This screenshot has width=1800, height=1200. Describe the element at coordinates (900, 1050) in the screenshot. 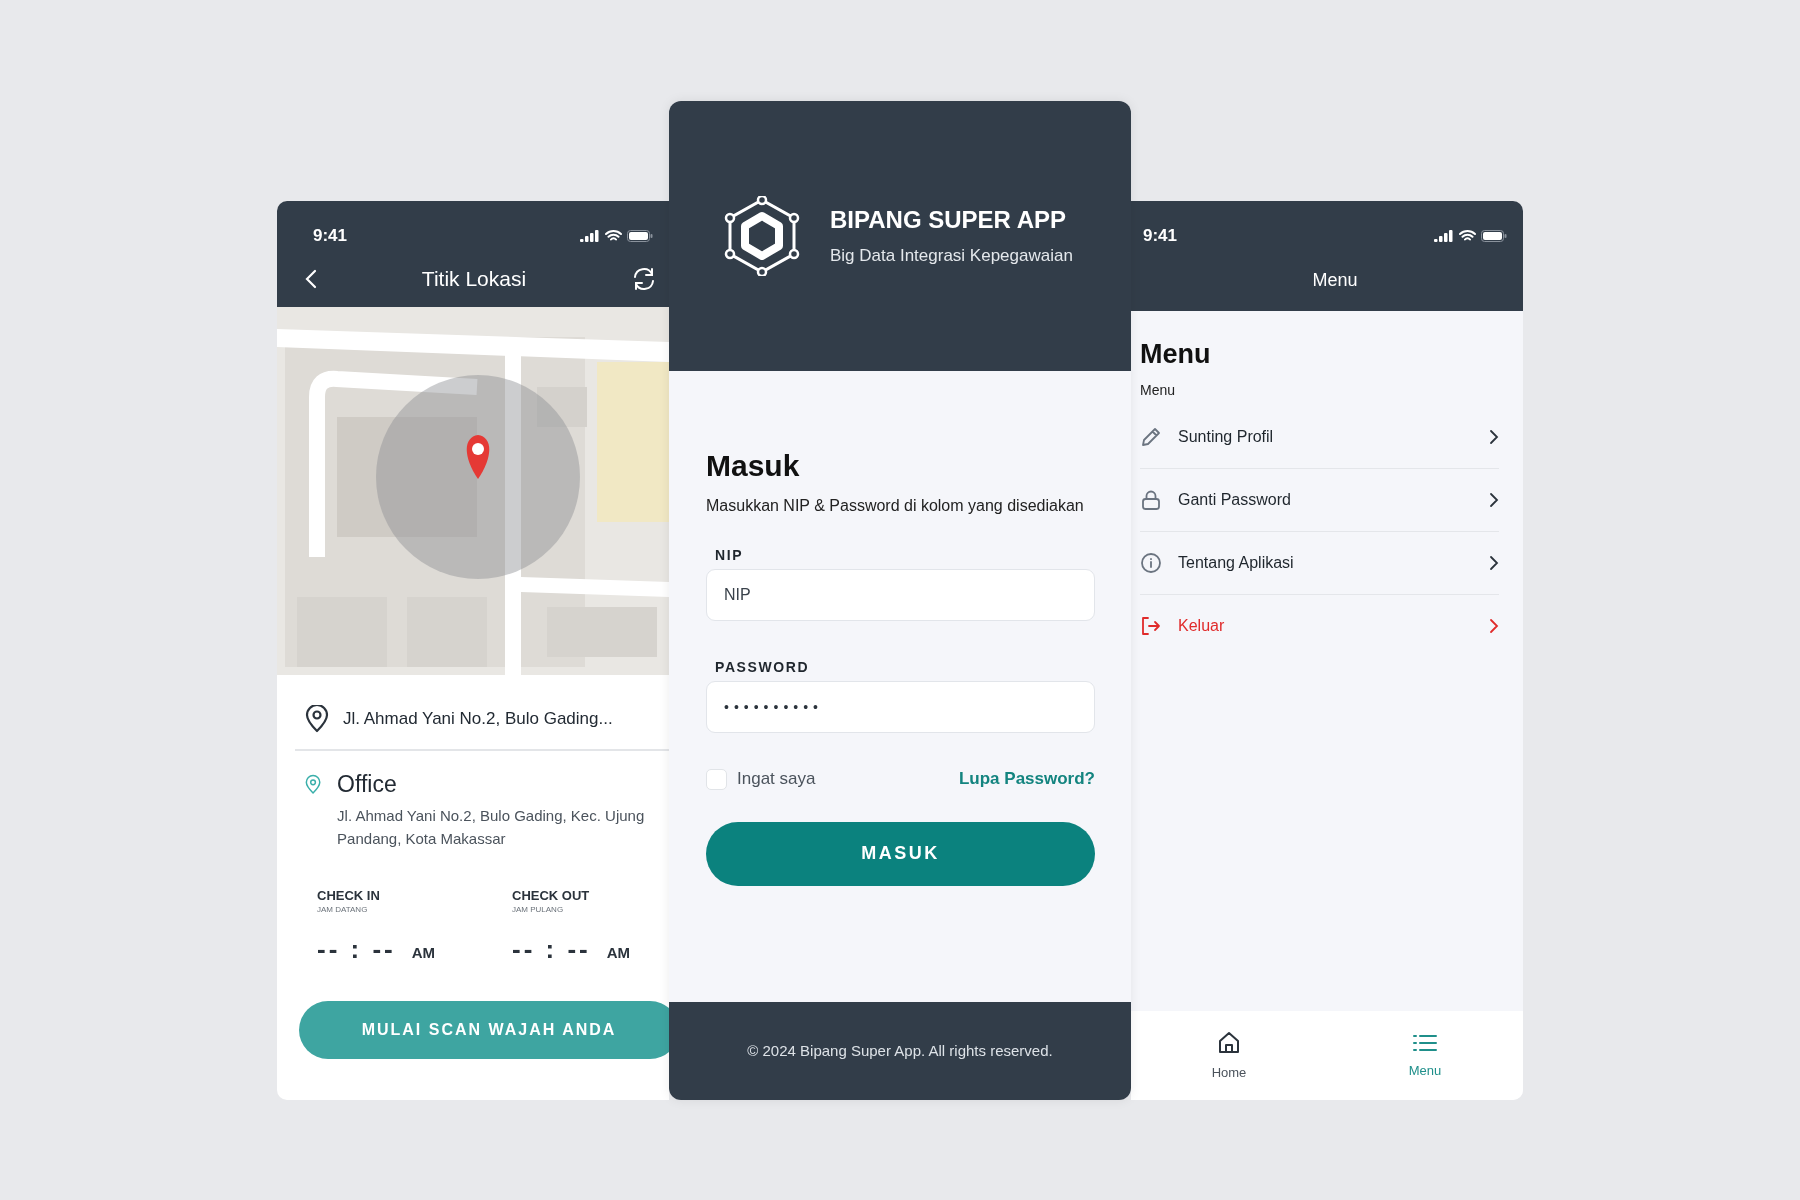

I see `copyright-text: © 2024 Bipang Super App. All rights reserved.` at that location.